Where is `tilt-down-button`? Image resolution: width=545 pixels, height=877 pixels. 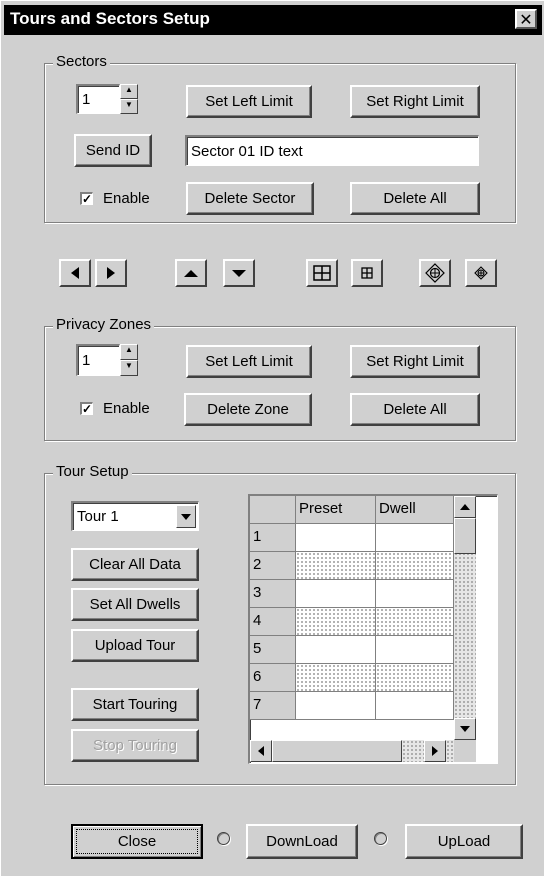 tilt-down-button is located at coordinates (239, 273).